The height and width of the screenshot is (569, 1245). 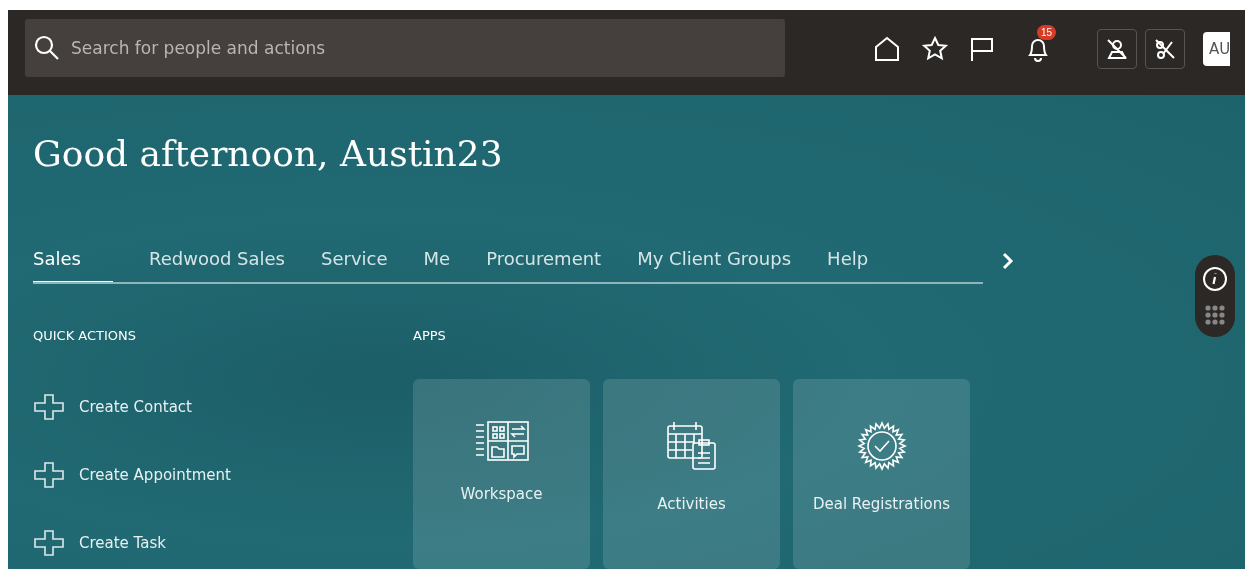 What do you see at coordinates (1165, 49) in the screenshot?
I see `muted-link-button` at bounding box center [1165, 49].